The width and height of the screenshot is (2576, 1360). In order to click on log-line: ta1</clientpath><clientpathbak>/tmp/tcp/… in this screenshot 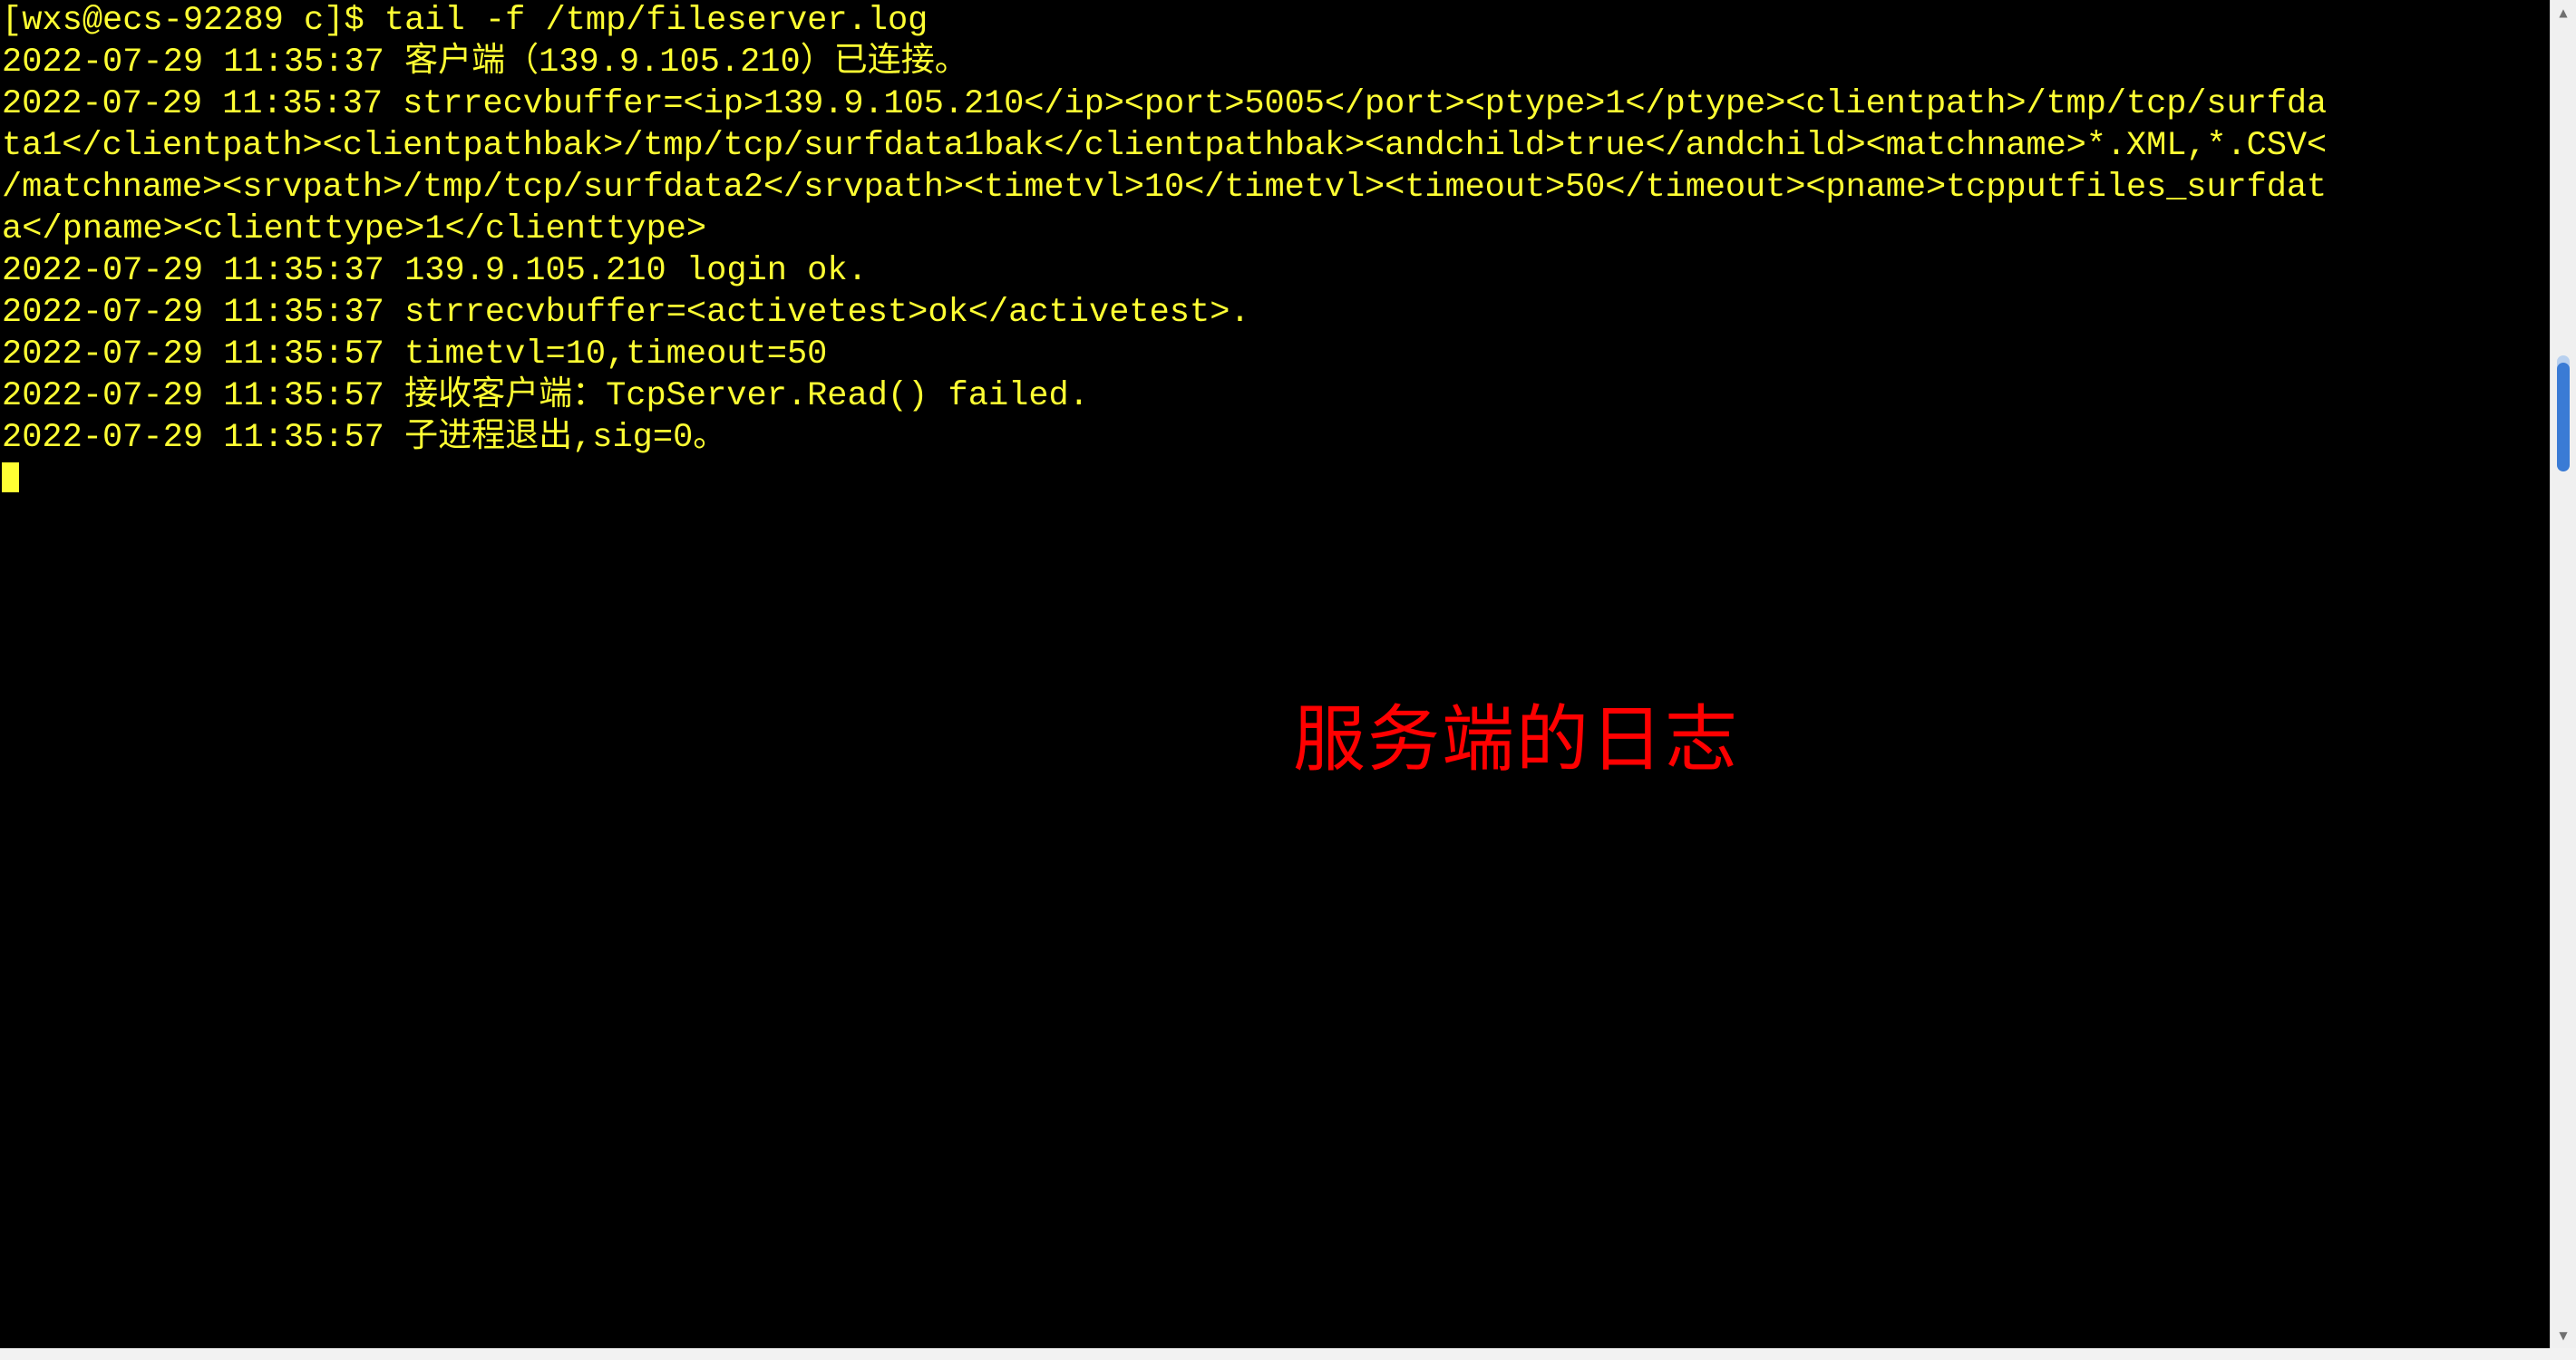, I will do `click(1165, 146)`.